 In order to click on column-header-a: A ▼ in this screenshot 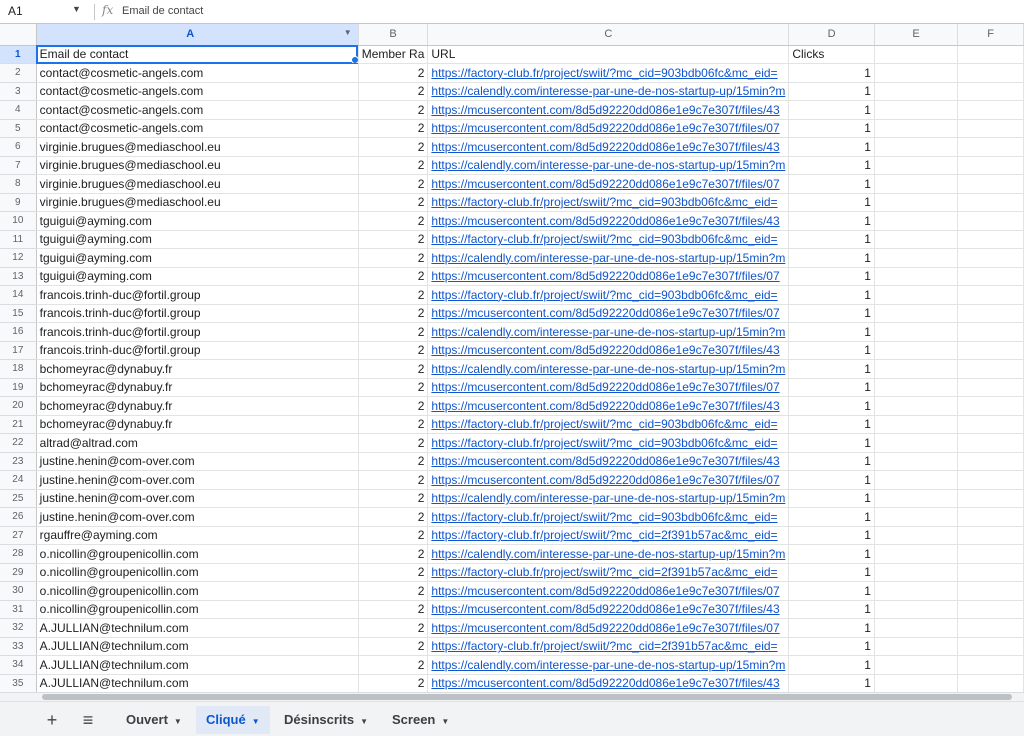, I will do `click(197, 35)`.